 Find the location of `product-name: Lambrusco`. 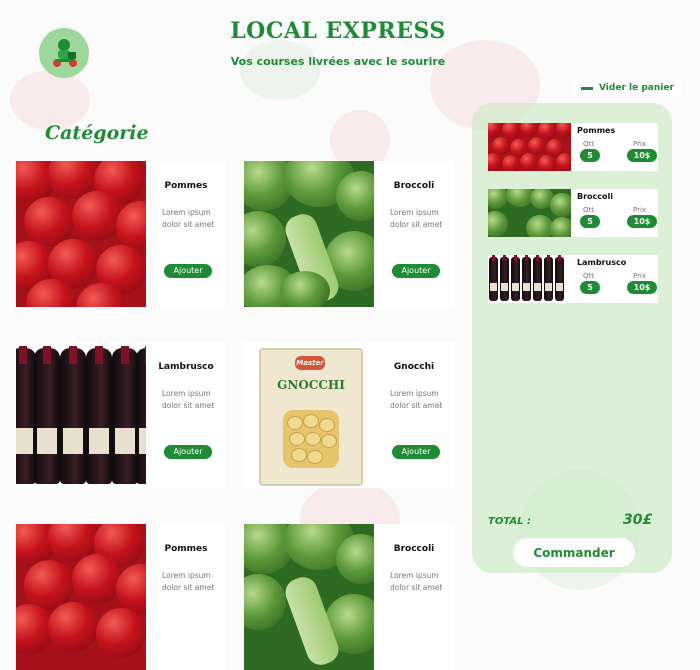

product-name: Lambrusco is located at coordinates (186, 367).